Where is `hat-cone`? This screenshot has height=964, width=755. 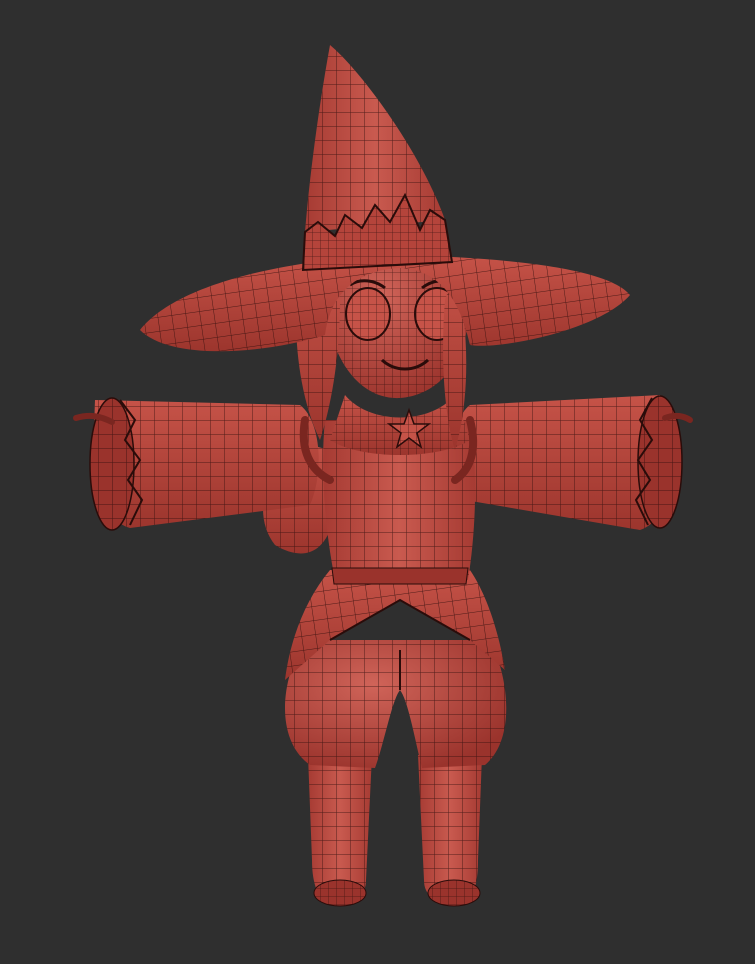 hat-cone is located at coordinates (377, 158).